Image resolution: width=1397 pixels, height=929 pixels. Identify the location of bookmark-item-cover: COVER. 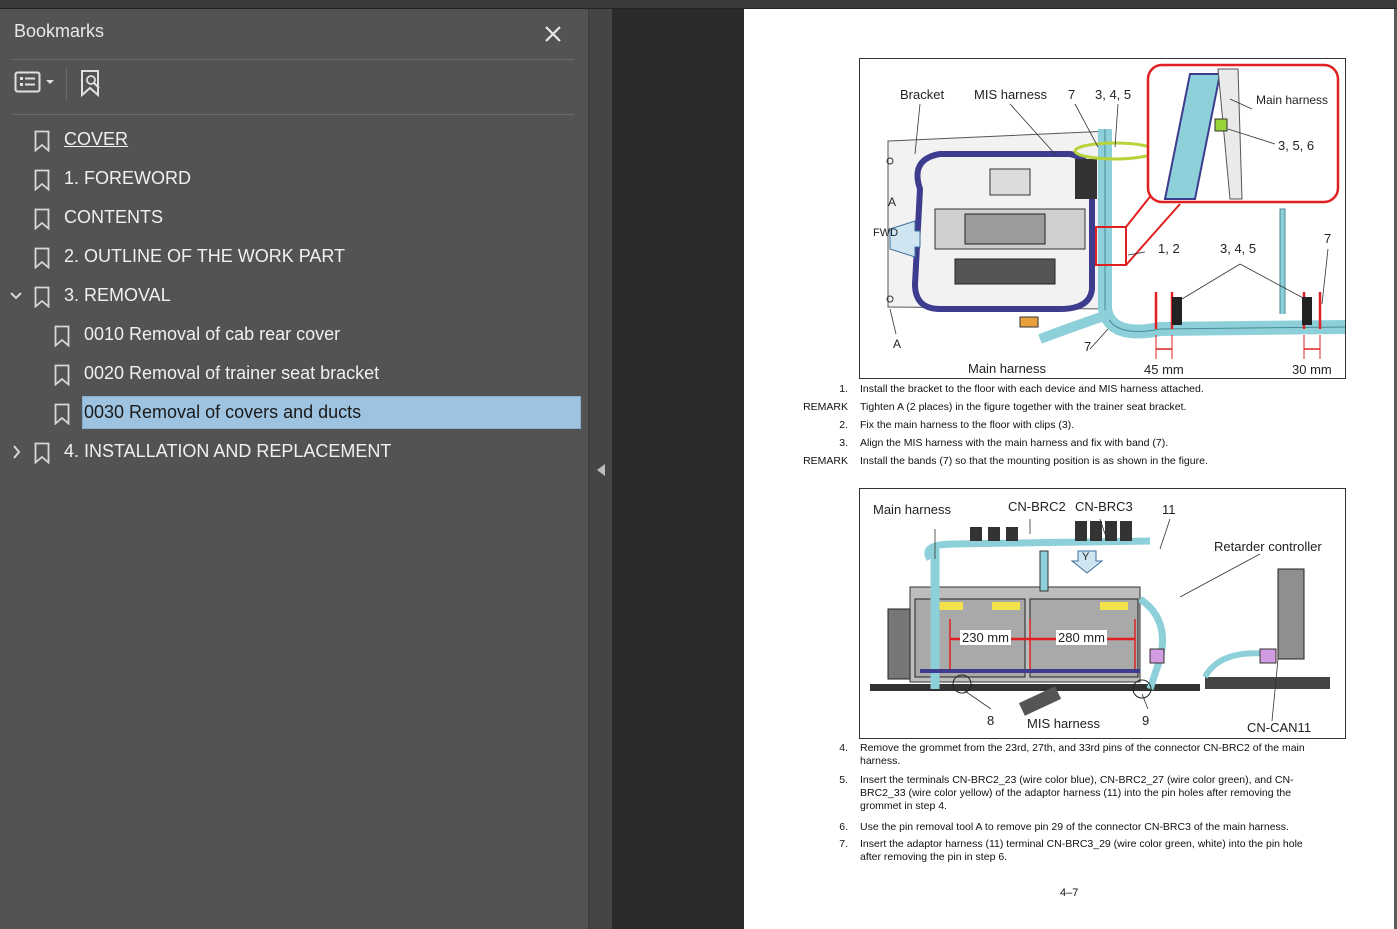
(293, 140).